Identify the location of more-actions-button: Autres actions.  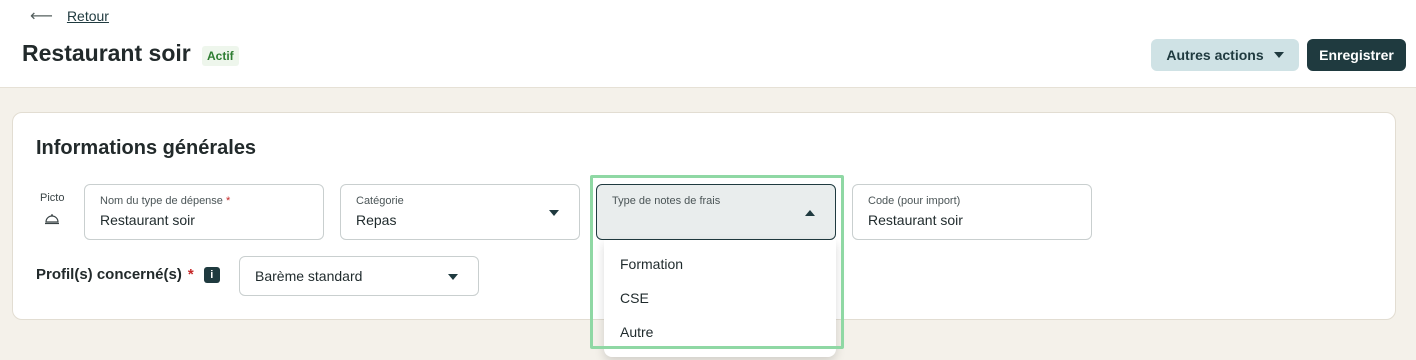
(1225, 55).